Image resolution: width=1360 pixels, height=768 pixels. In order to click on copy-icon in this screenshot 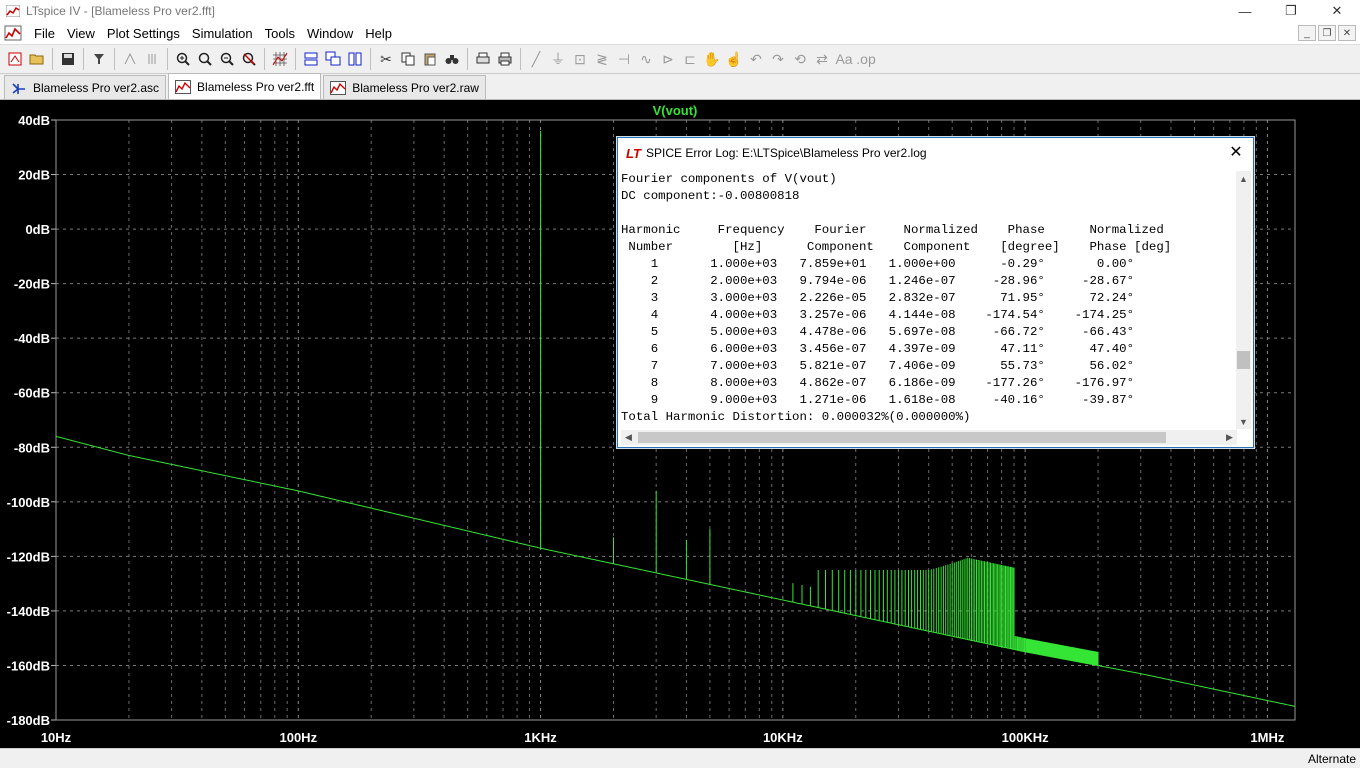, I will do `click(408, 59)`.